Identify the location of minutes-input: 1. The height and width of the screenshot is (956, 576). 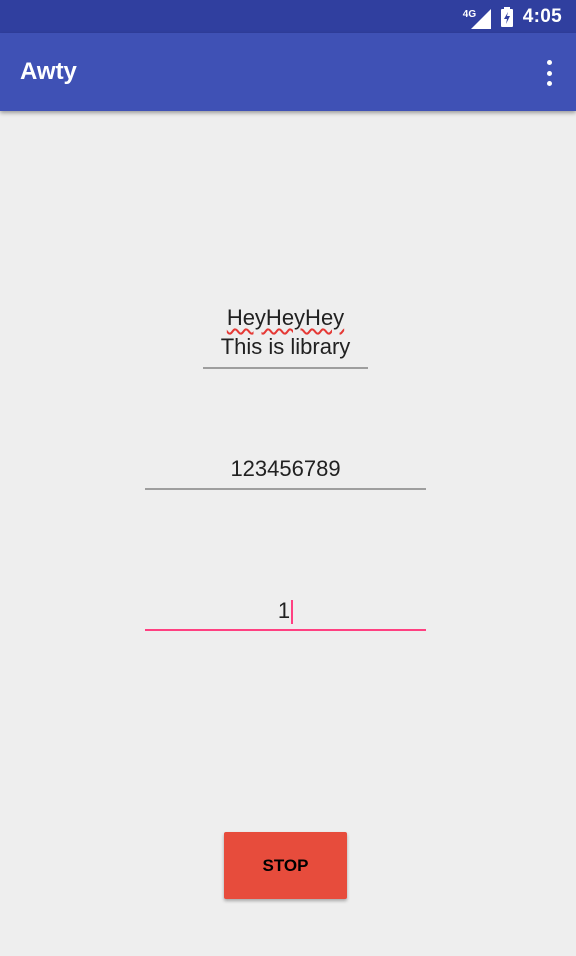
(285, 612).